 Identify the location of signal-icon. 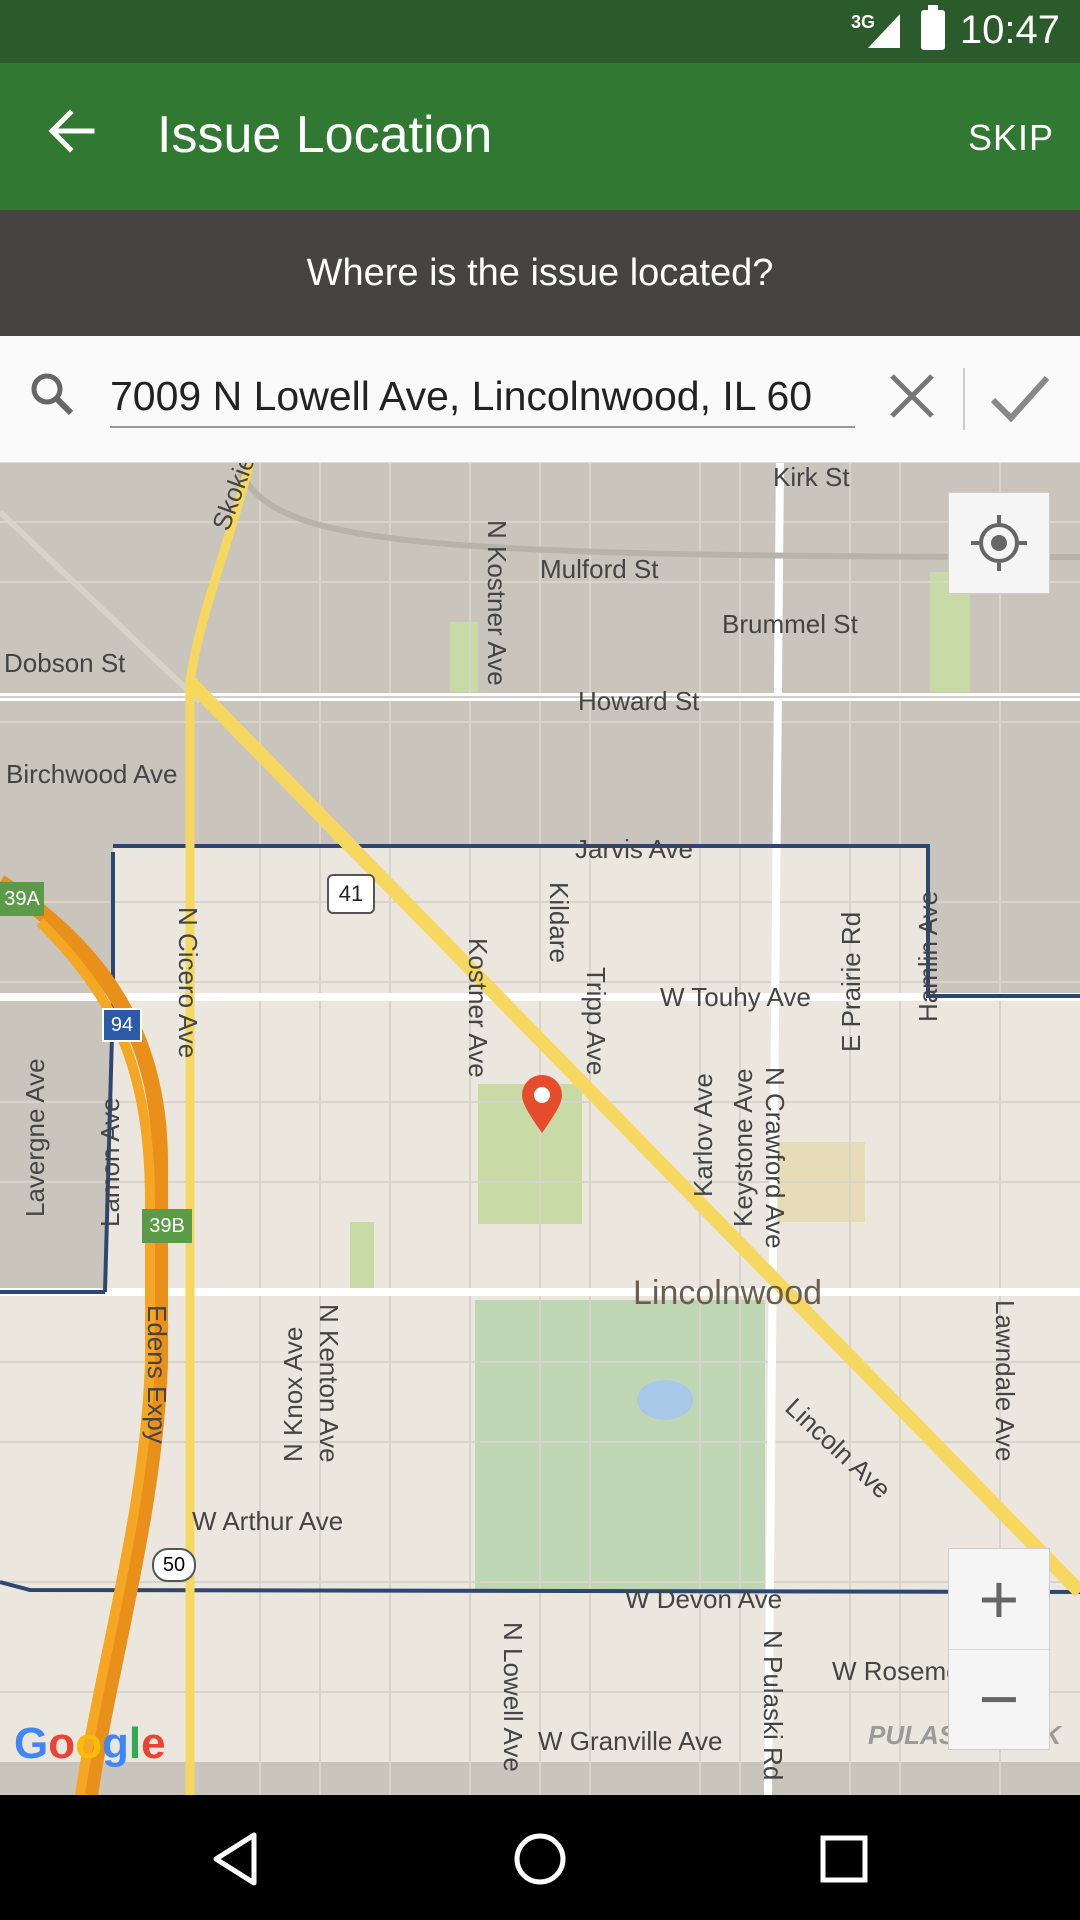
(884, 31).